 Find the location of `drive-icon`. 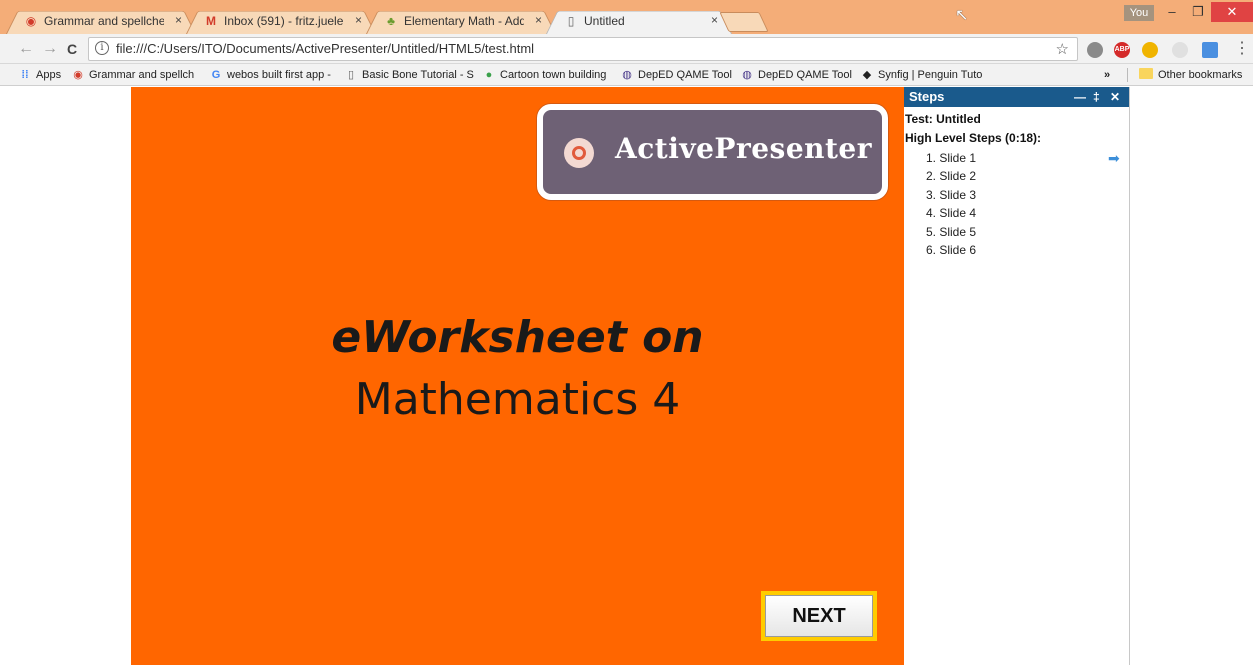

drive-icon is located at coordinates (1150, 50).